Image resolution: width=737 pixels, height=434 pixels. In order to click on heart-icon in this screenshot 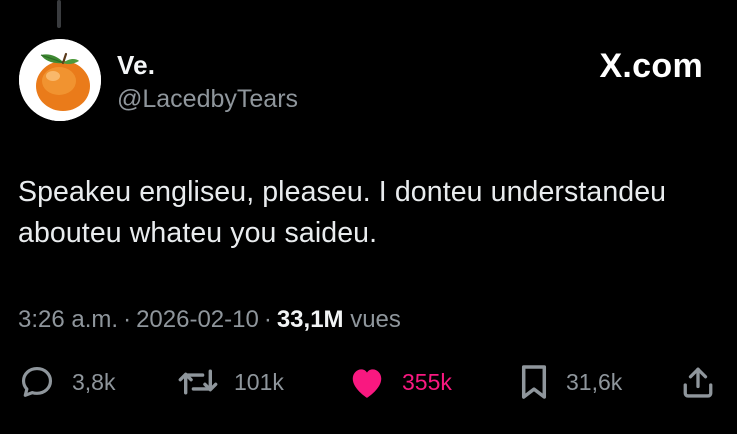, I will do `click(367, 382)`.